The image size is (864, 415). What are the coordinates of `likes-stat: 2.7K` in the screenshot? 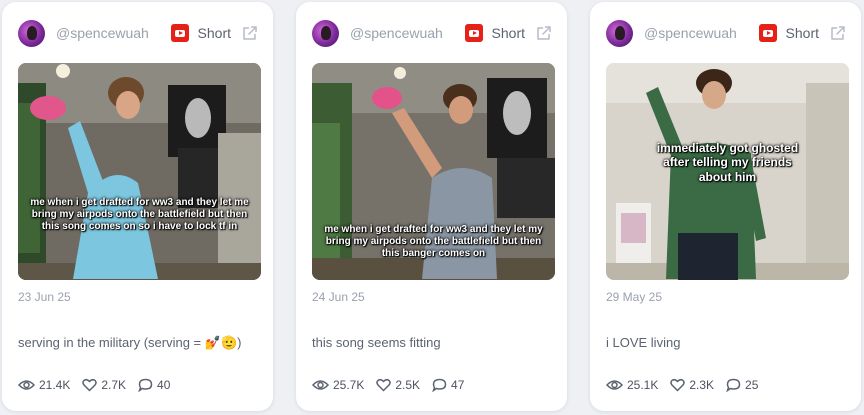 It's located at (104, 385).